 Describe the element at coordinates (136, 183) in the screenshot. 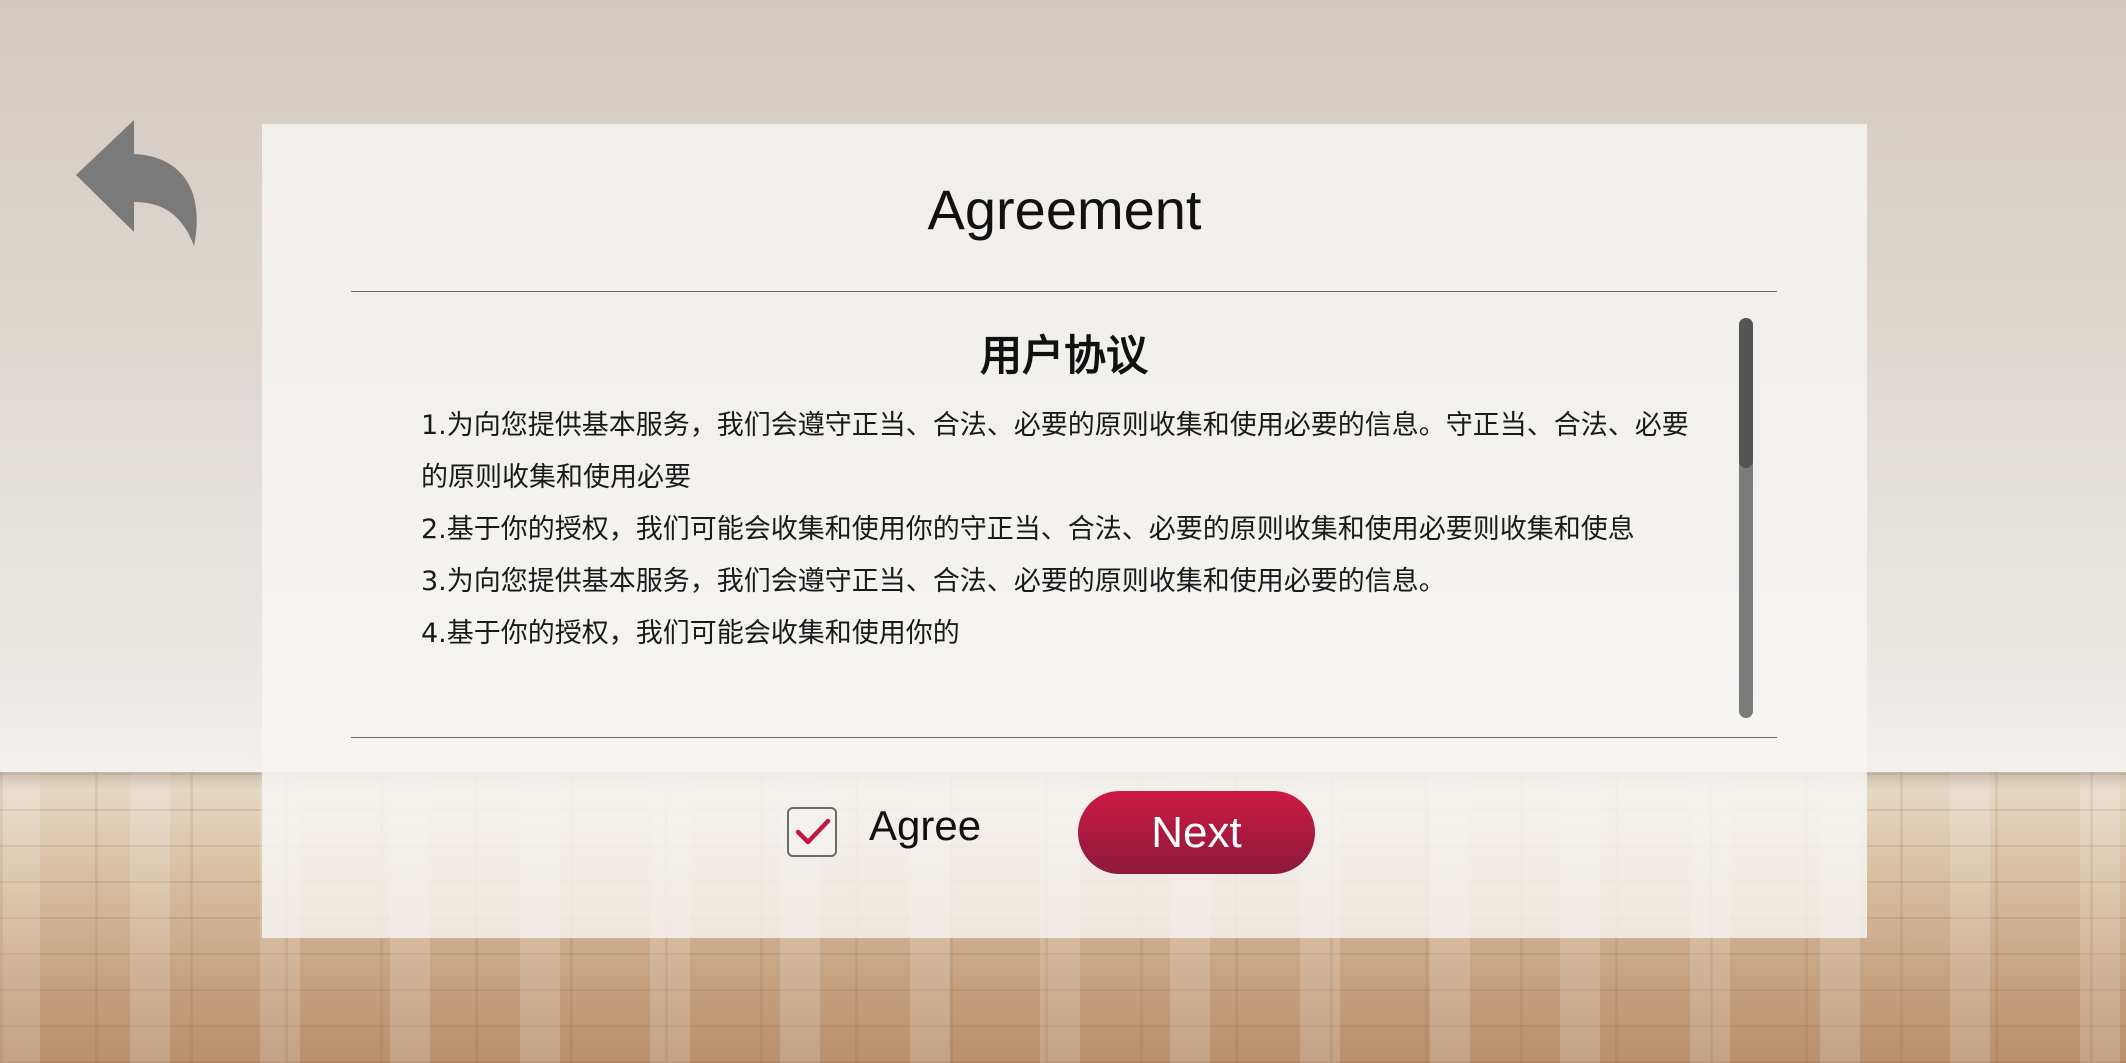

I see `back-arrow-icon` at that location.